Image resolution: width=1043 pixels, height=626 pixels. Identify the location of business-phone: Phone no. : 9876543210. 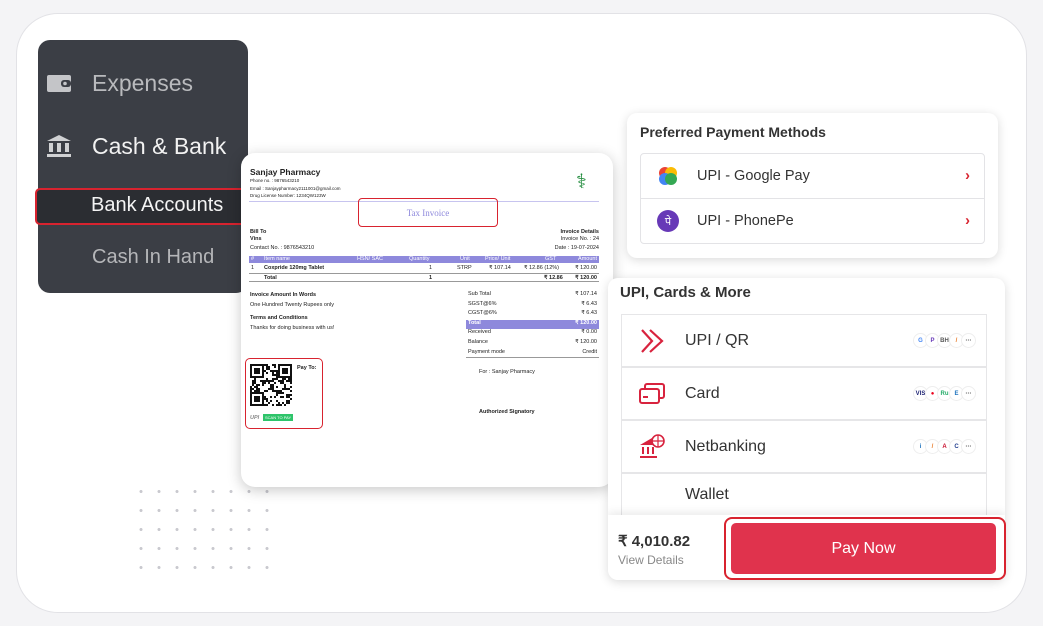
(275, 180).